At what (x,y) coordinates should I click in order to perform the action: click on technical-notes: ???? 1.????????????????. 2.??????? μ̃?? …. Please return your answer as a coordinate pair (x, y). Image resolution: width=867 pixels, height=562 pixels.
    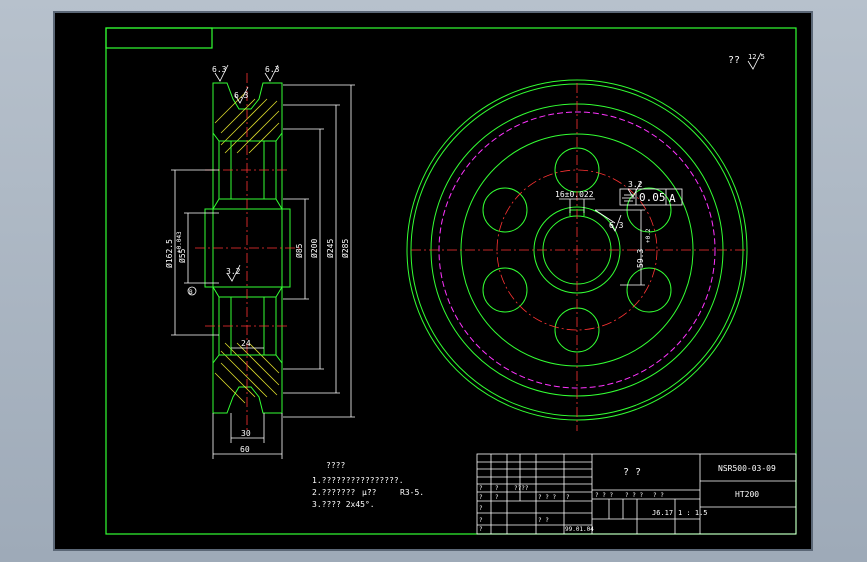
    Looking at the image, I should click on (368, 485).